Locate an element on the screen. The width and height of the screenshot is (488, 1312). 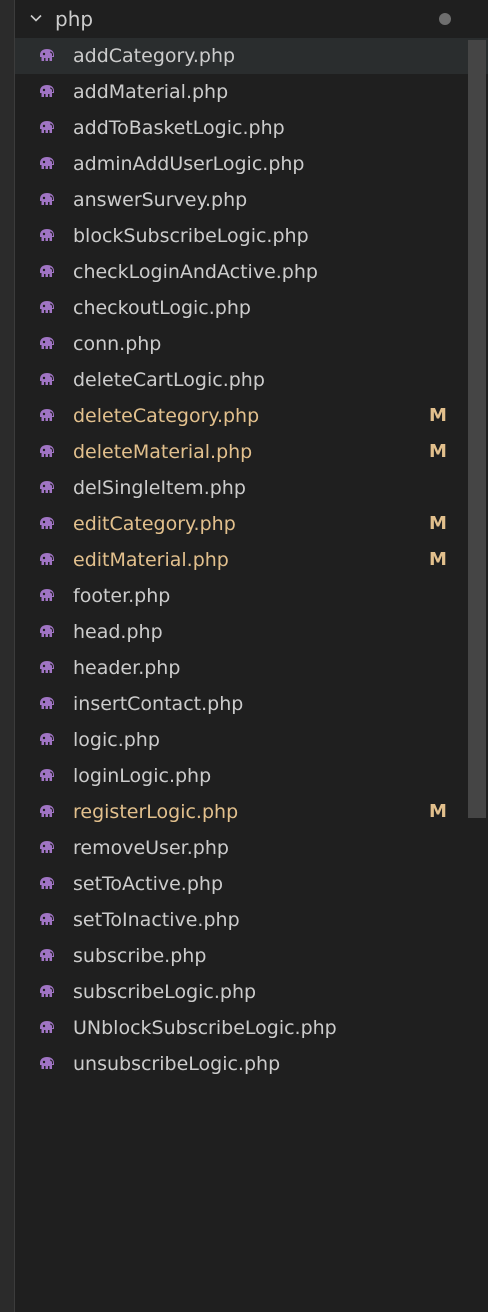
file-item: deleteCartLogic.php is located at coordinates (251, 380).